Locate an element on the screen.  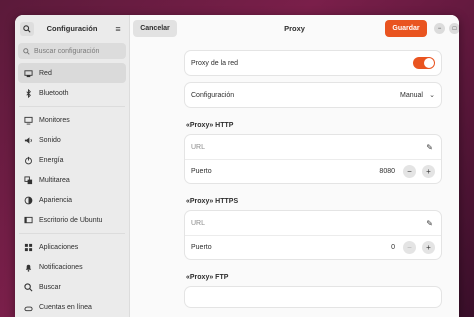
sidebar-item-apariencia: Apariencia is located at coordinates (72, 200).